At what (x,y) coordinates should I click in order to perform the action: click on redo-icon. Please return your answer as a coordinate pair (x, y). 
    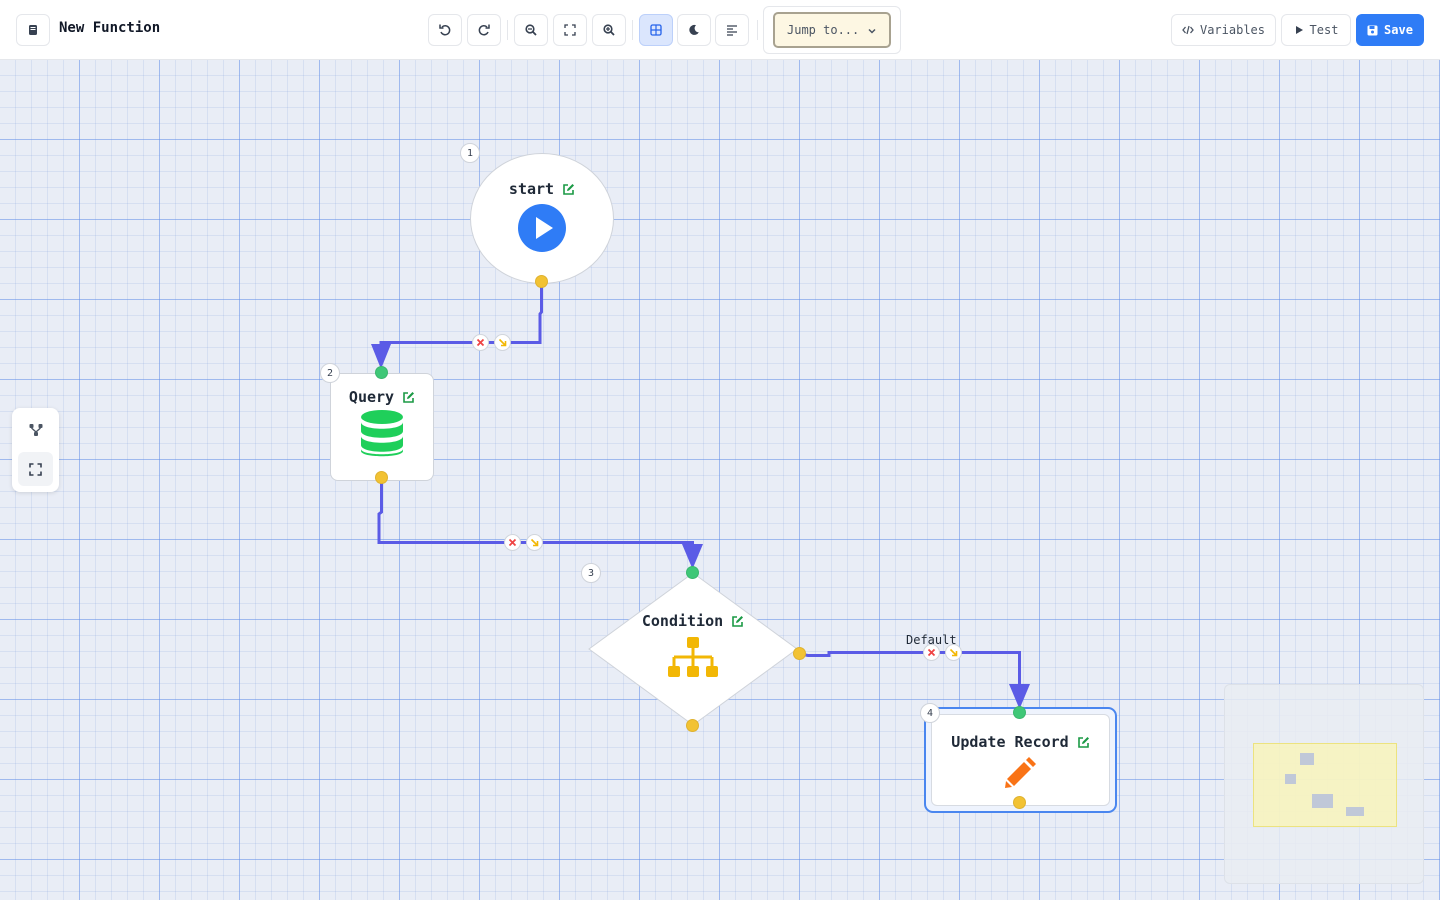
    Looking at the image, I should click on (484, 30).